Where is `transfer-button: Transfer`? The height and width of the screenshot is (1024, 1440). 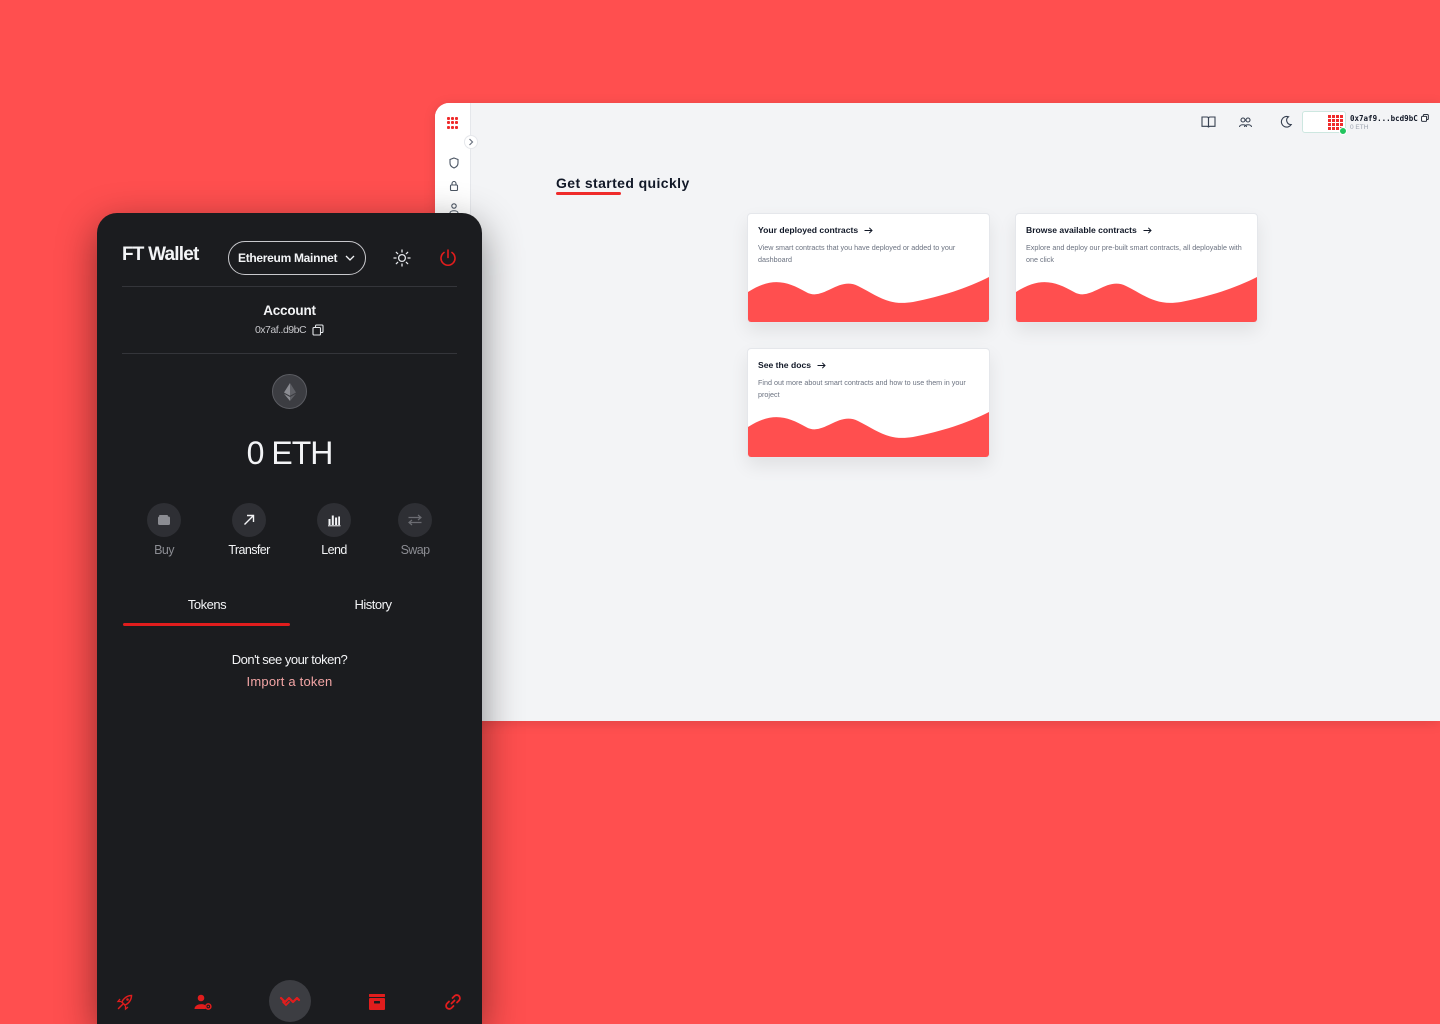 transfer-button: Transfer is located at coordinates (249, 530).